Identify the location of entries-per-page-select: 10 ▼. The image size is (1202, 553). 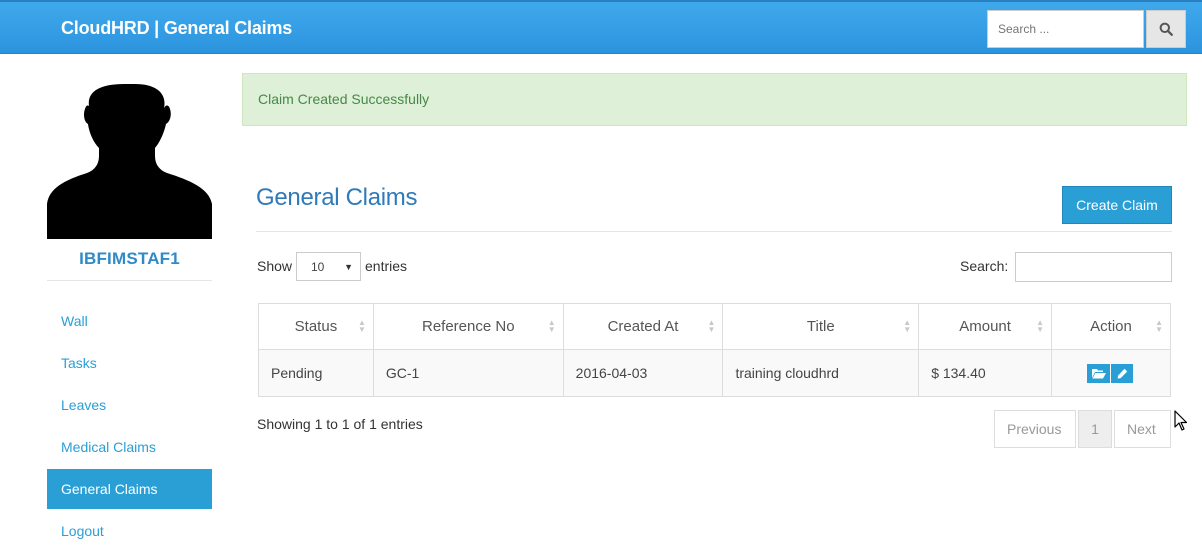
(328, 266).